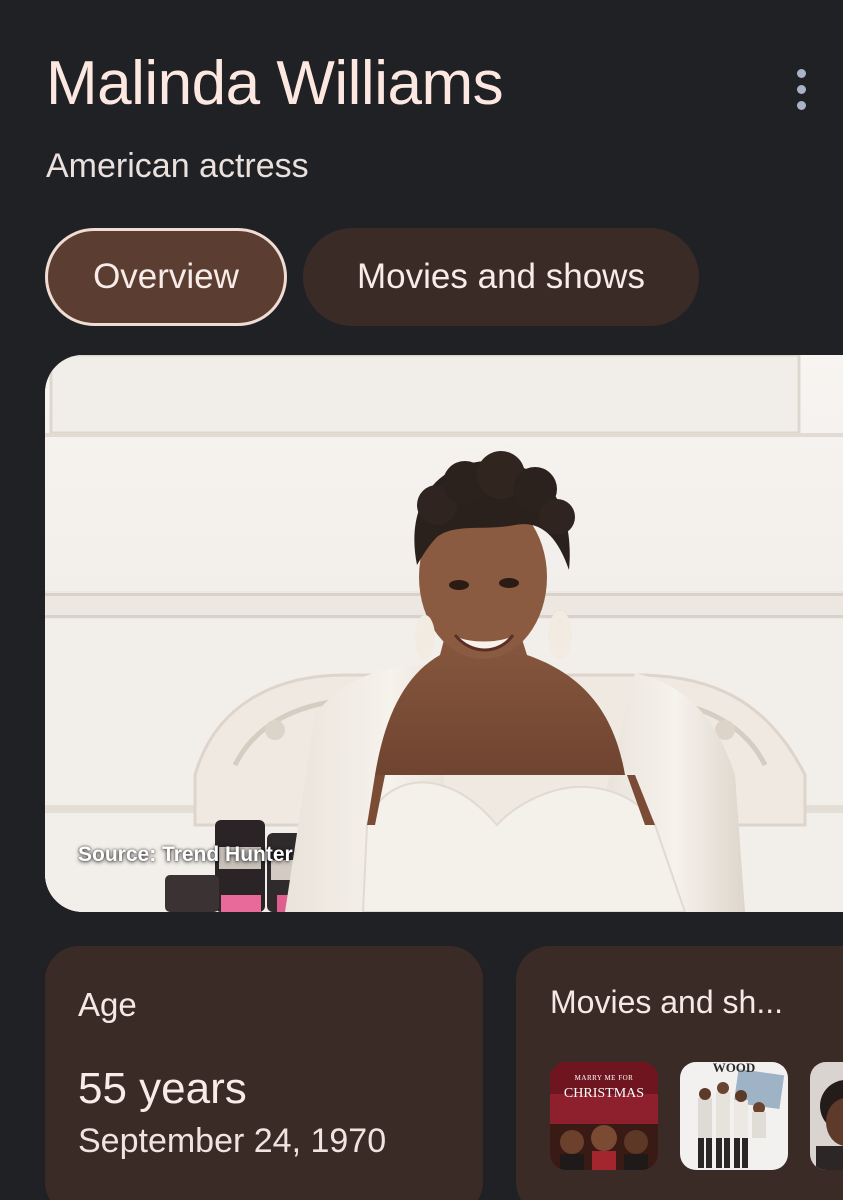  I want to click on more-vert-icon, so click(801, 73).